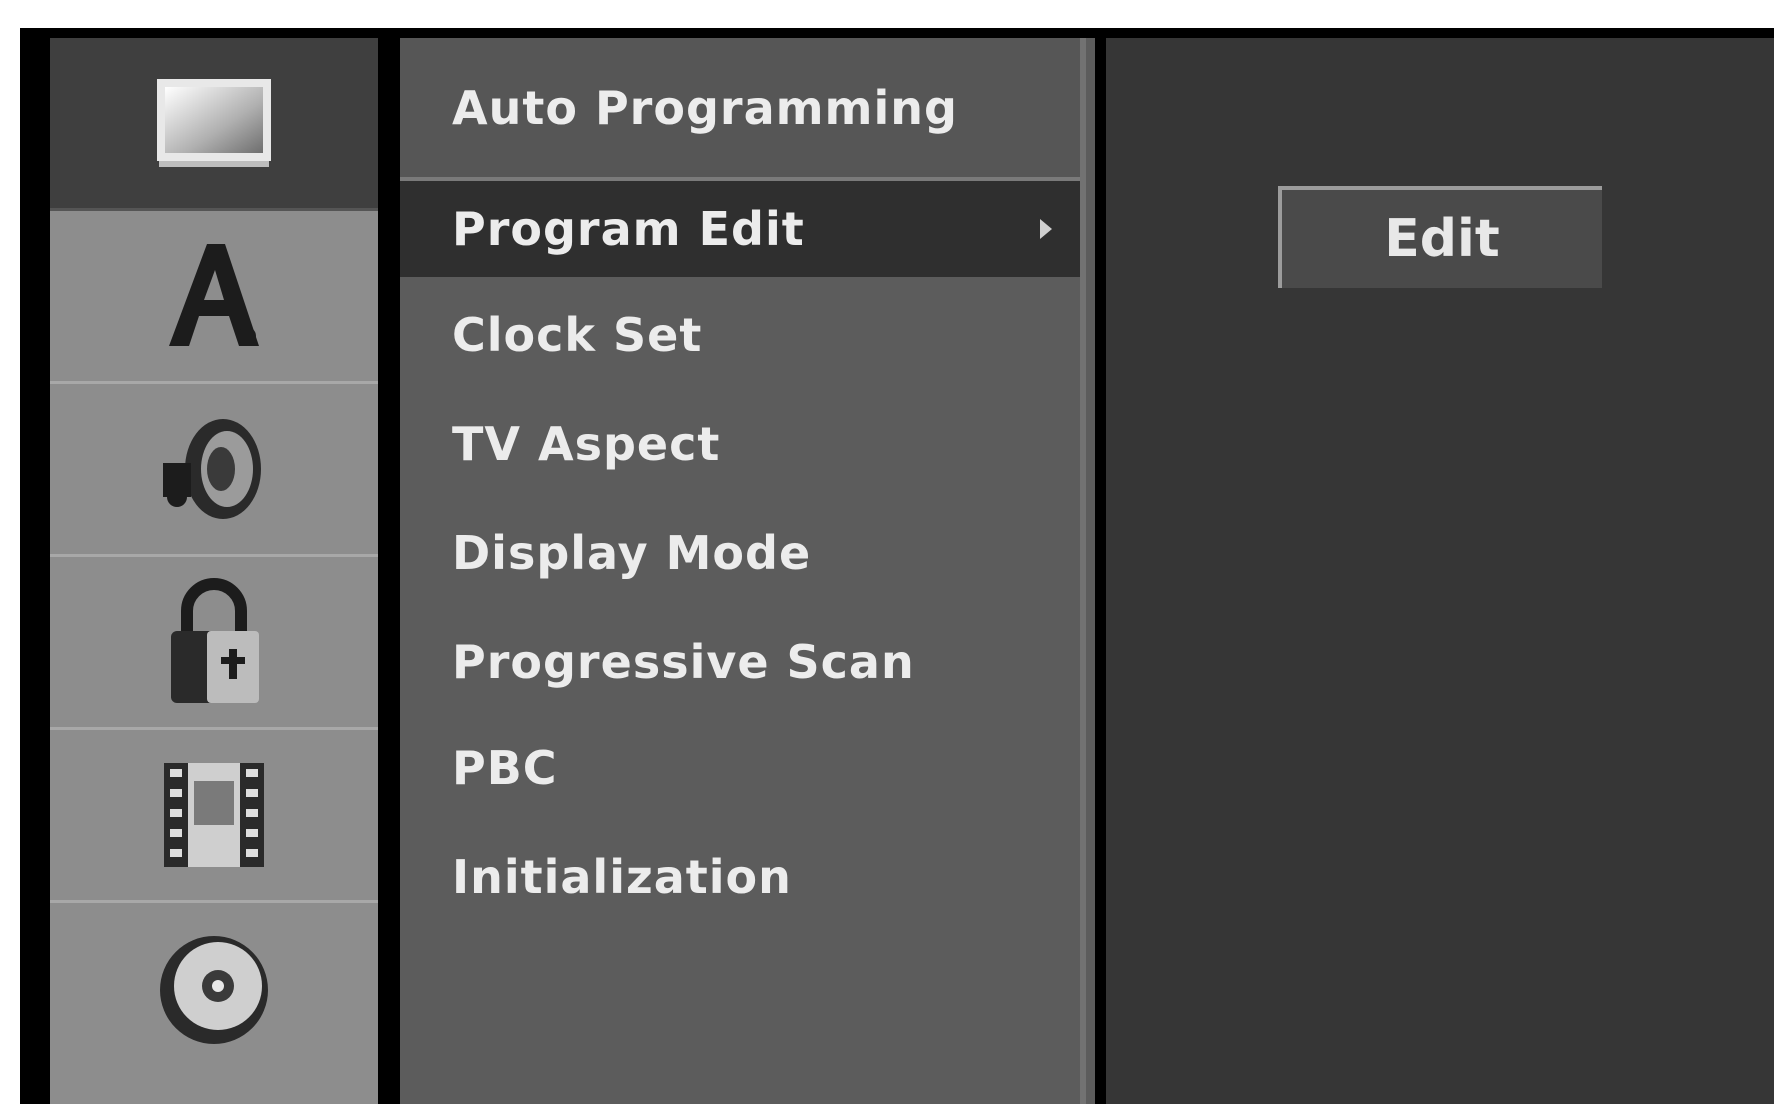 This screenshot has height=1104, width=1774. What do you see at coordinates (1046, 229) in the screenshot?
I see `submenu-arrow-icon` at bounding box center [1046, 229].